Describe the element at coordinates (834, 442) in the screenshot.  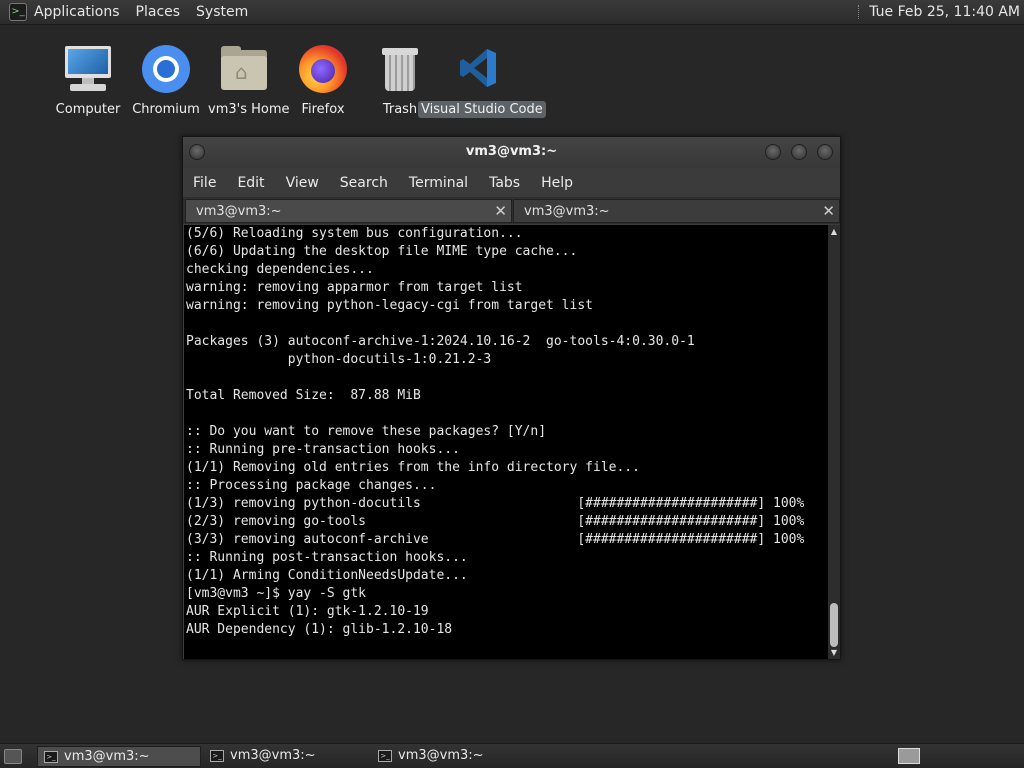
I see `terminal-scrollbar: ▲ ▼` at that location.